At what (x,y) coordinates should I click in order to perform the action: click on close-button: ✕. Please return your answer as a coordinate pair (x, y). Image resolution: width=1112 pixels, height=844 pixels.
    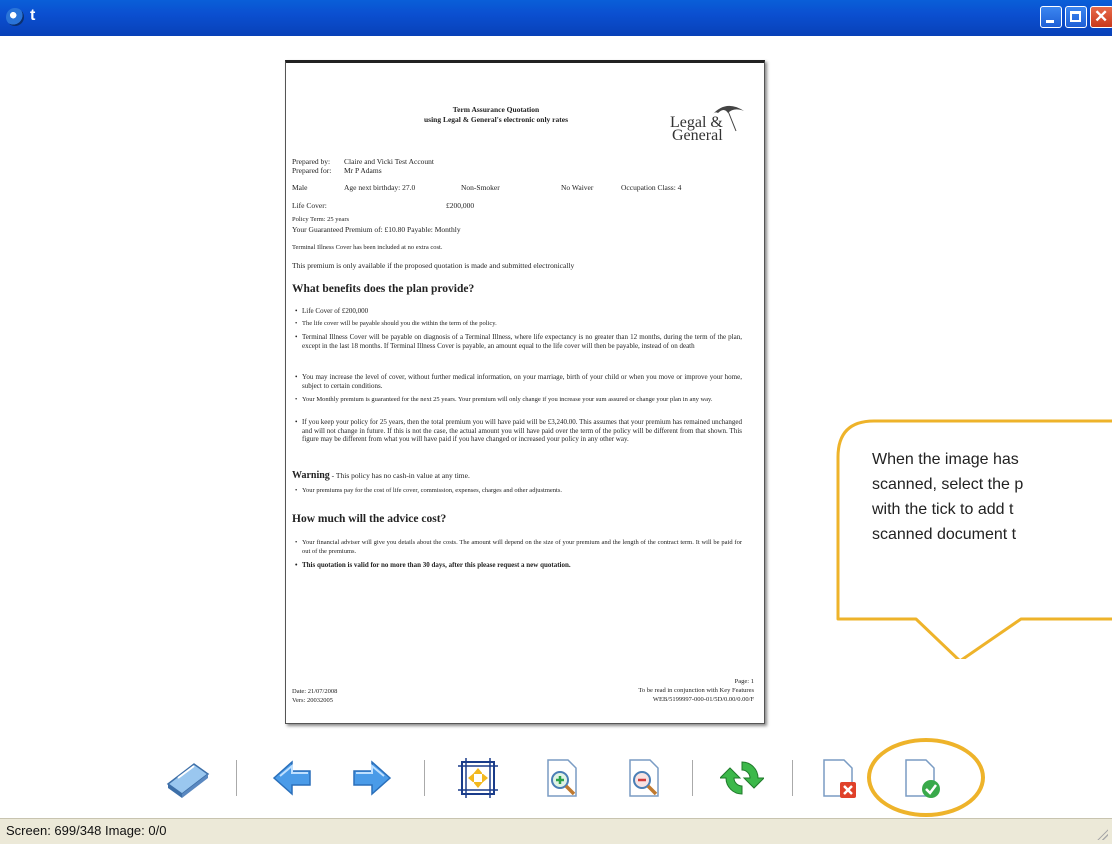
    Looking at the image, I should click on (1101, 17).